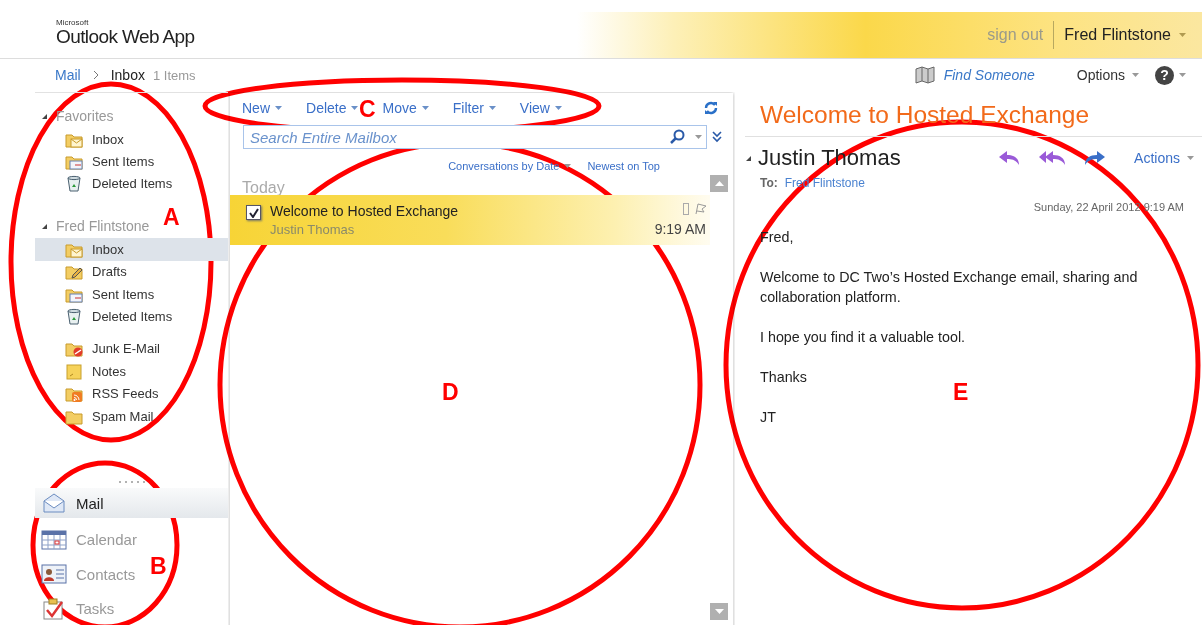  I want to click on find-someone-link: Find Someone, so click(974, 75).